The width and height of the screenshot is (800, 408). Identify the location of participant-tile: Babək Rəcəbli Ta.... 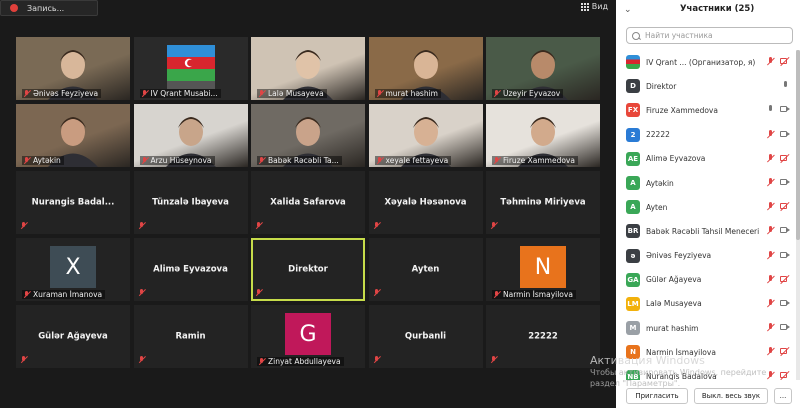
(308, 135).